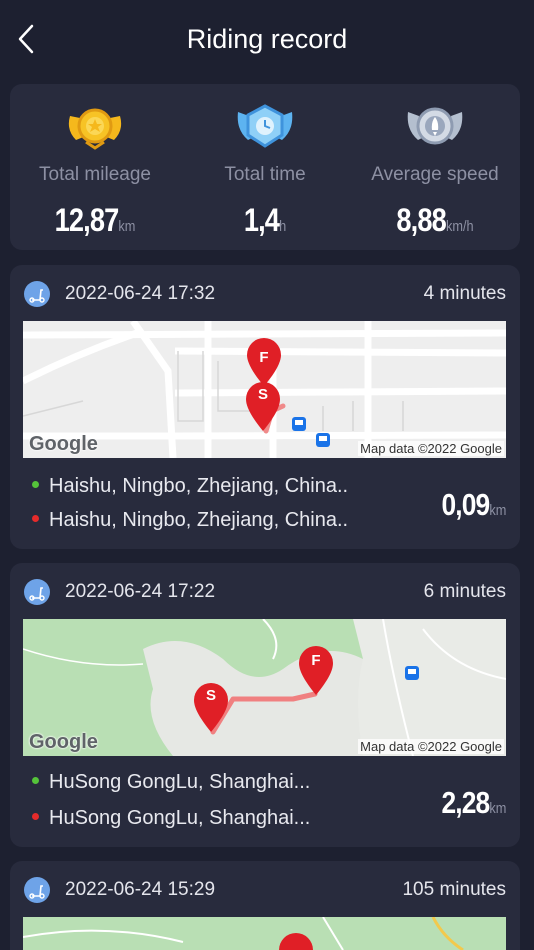 This screenshot has height=950, width=534. Describe the element at coordinates (265, 294) in the screenshot. I see `ride-header: 2022-06-24 17:32 4 minutes` at that location.